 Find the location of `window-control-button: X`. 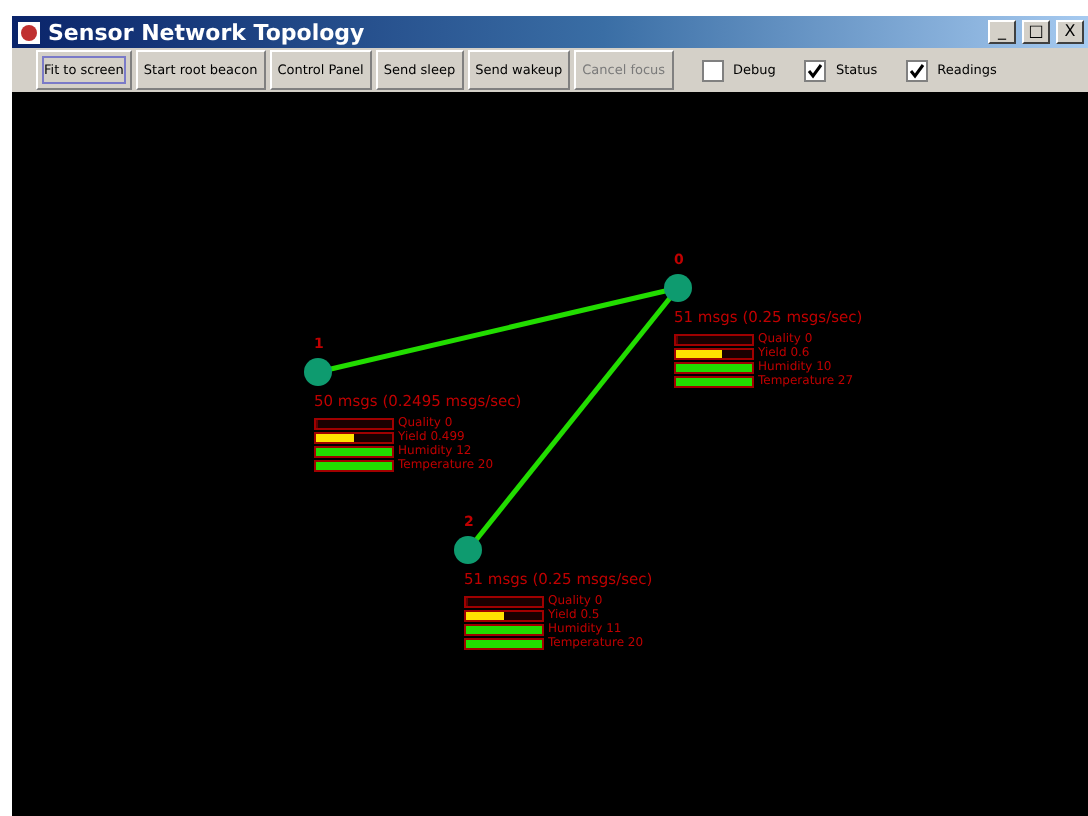

window-control-button: X is located at coordinates (1070, 32).